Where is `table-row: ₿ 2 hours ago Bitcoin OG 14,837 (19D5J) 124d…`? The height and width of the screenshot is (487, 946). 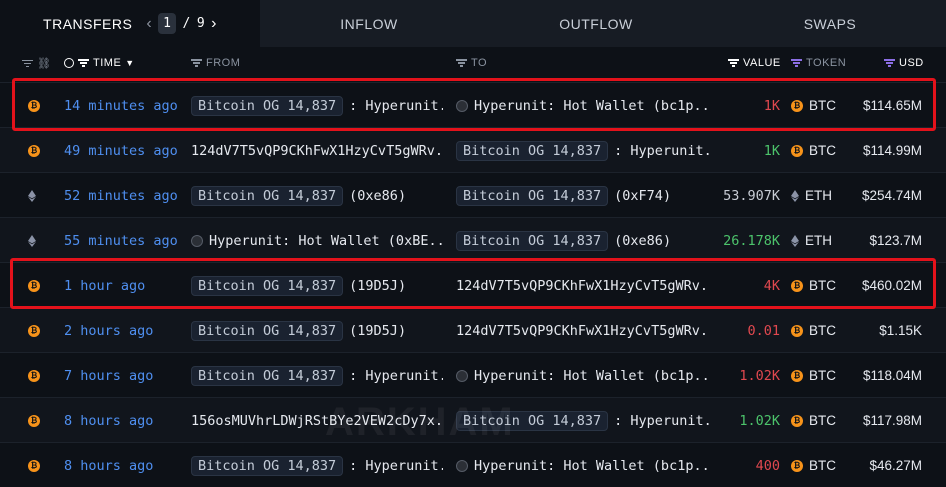
table-row: ₿ 2 hours ago Bitcoin OG 14,837 (19D5J) 124d… is located at coordinates (473, 329).